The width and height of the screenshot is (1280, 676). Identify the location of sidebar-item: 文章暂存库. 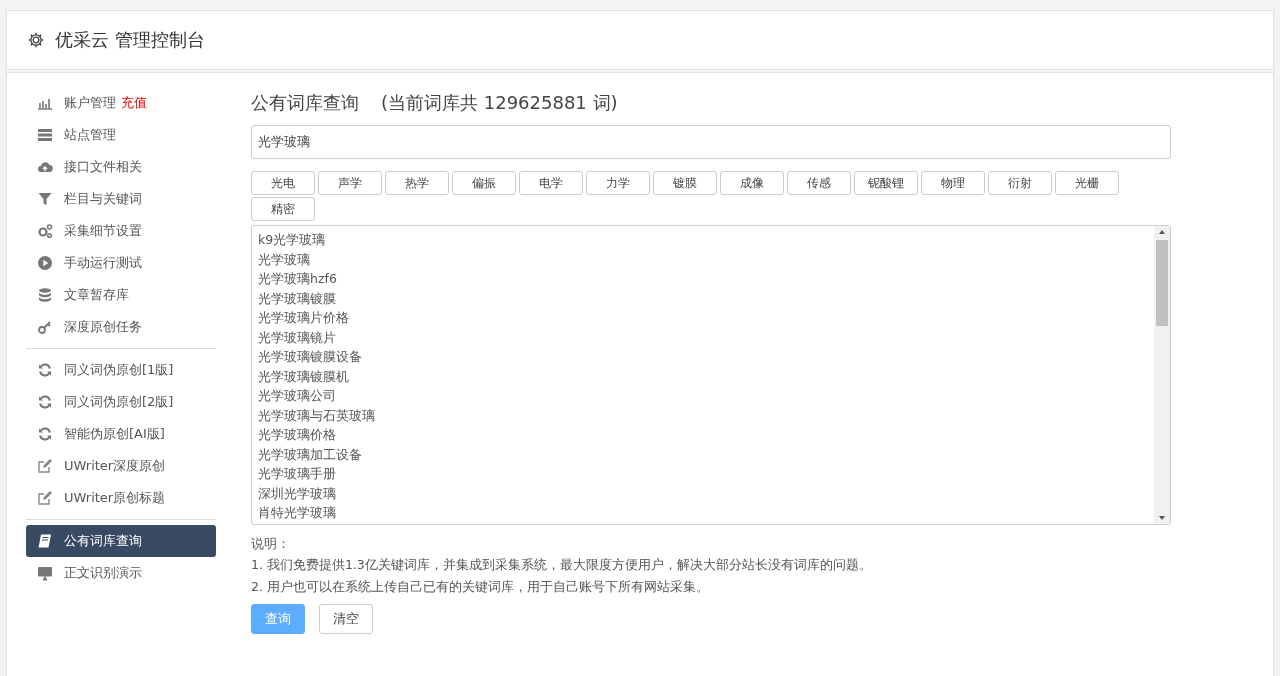
(121, 295).